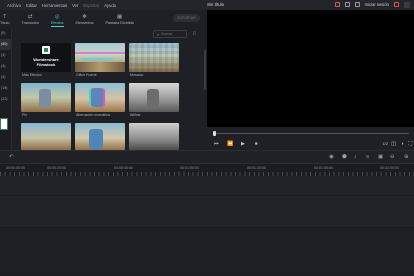 The image size is (414, 276). What do you see at coordinates (46, 97) in the screenshot?
I see `effect-thumb-pix` at bounding box center [46, 97].